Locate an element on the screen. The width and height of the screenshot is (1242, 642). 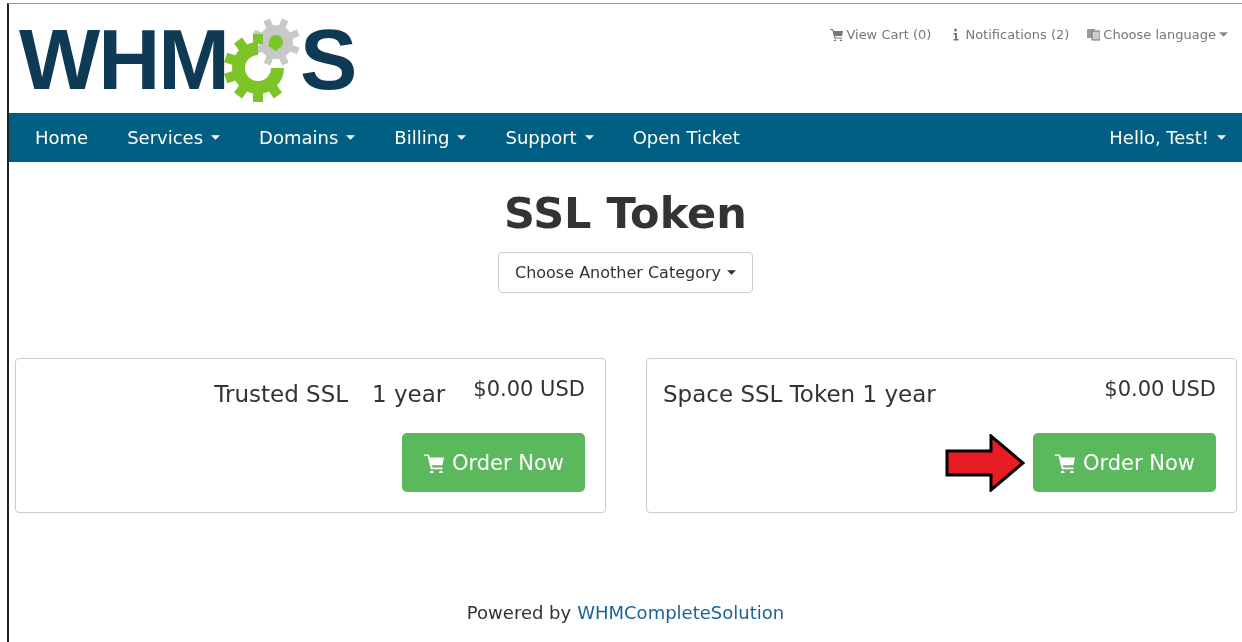
nav-item: Domains is located at coordinates (317, 137).